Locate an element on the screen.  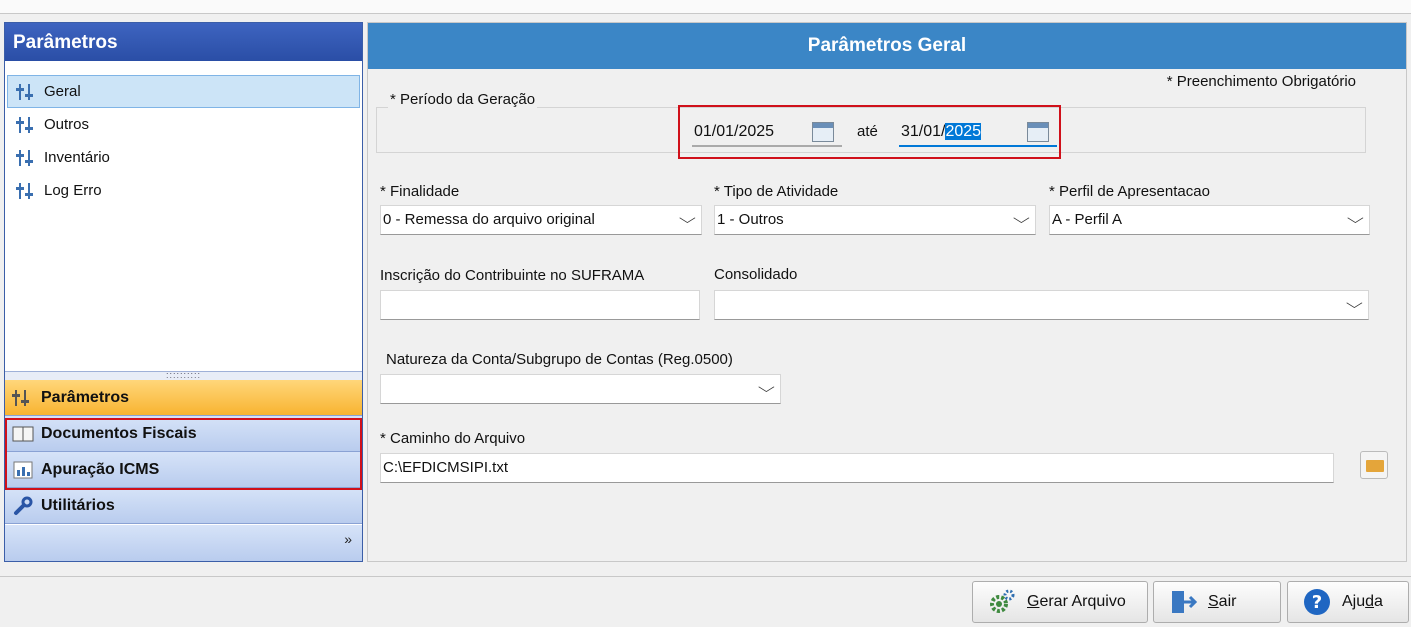
gerar-arquivo-label: Gerar Arquivo is located at coordinates (1076, 601).